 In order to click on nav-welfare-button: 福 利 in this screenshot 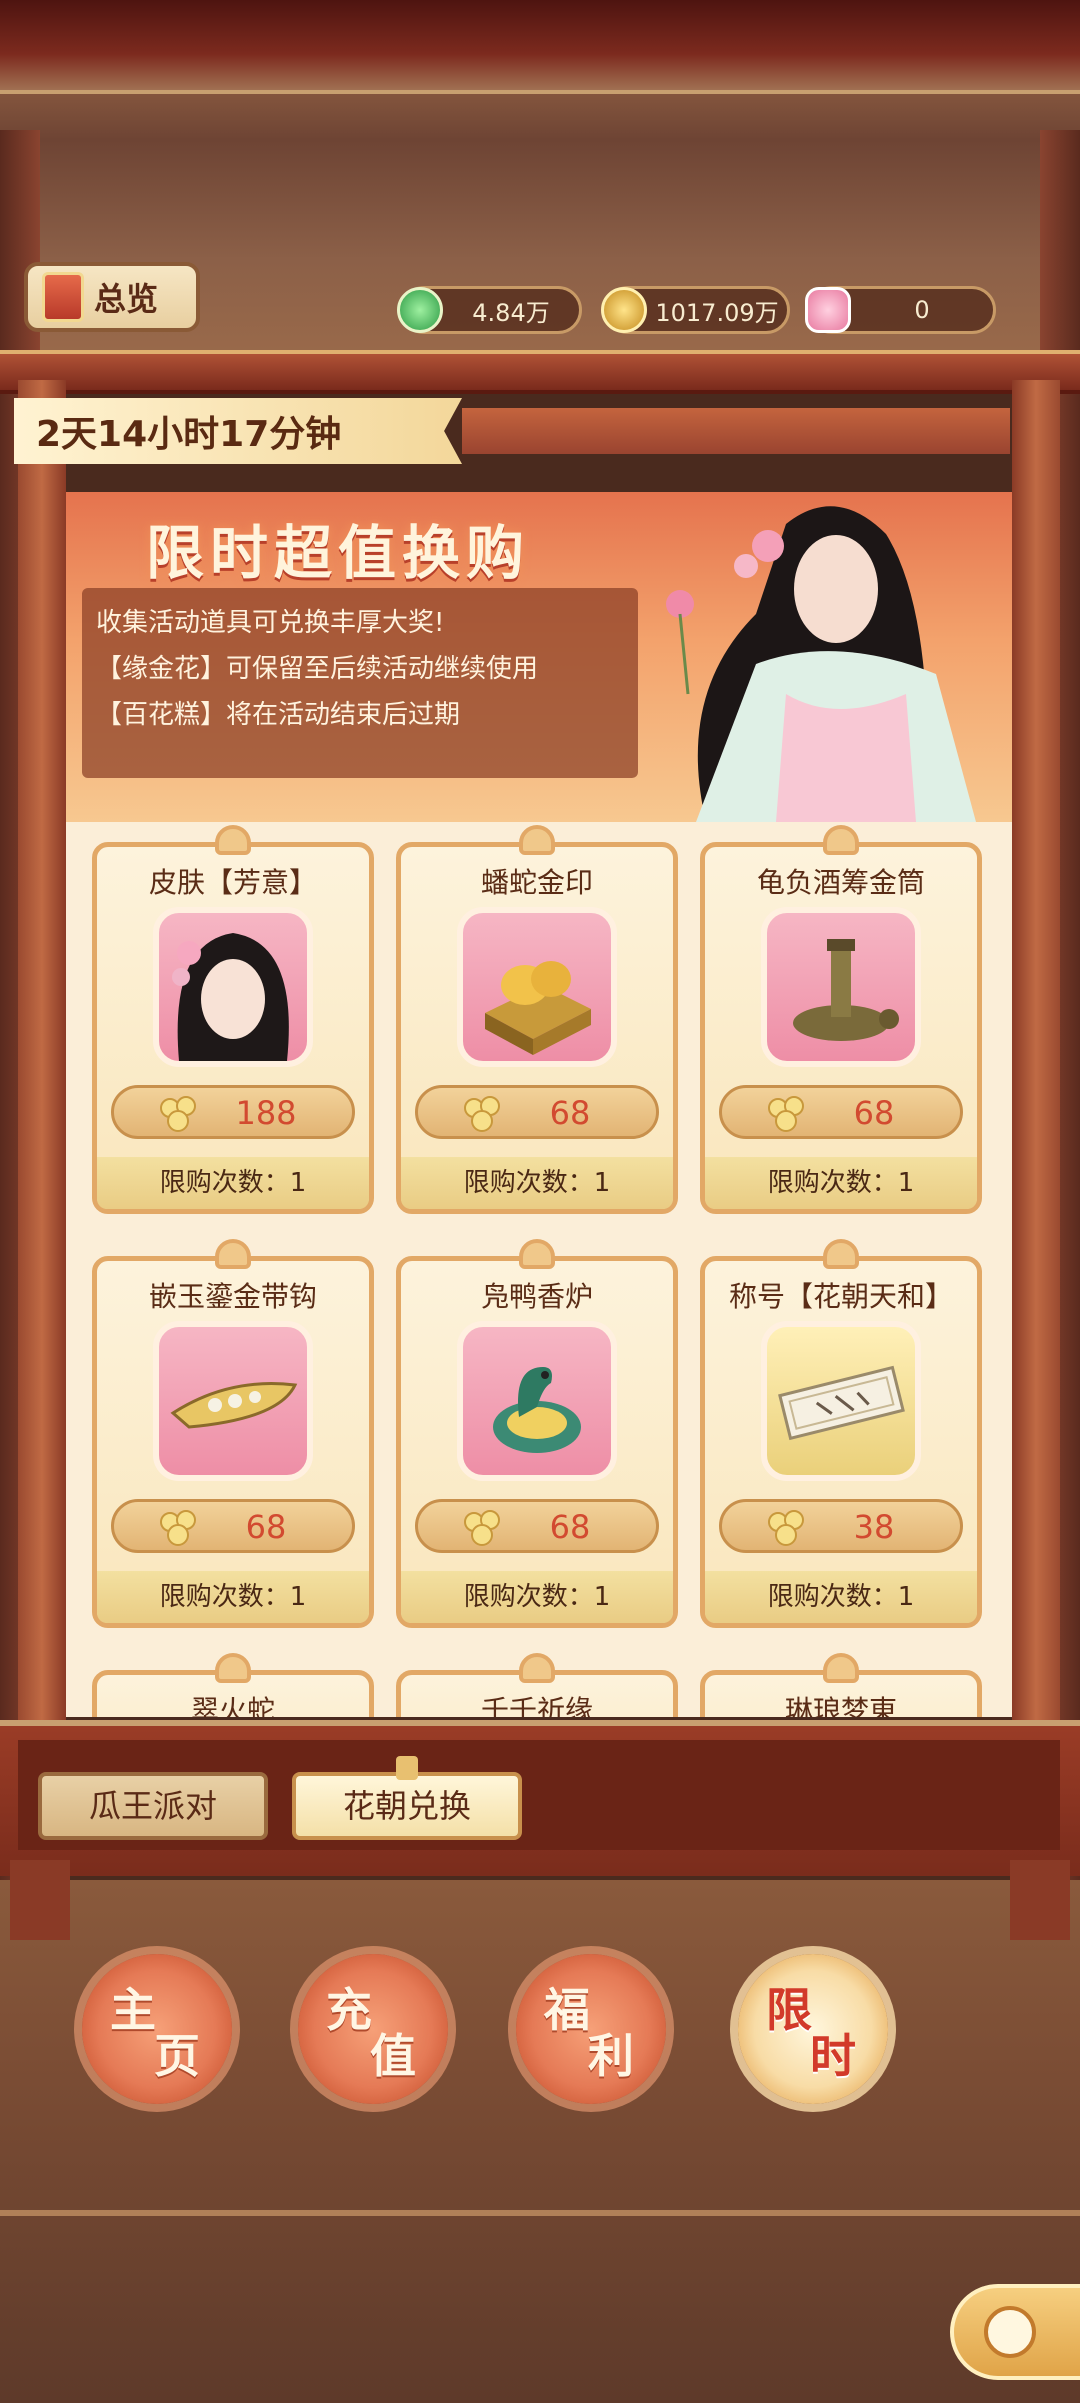, I will do `click(591, 2029)`.